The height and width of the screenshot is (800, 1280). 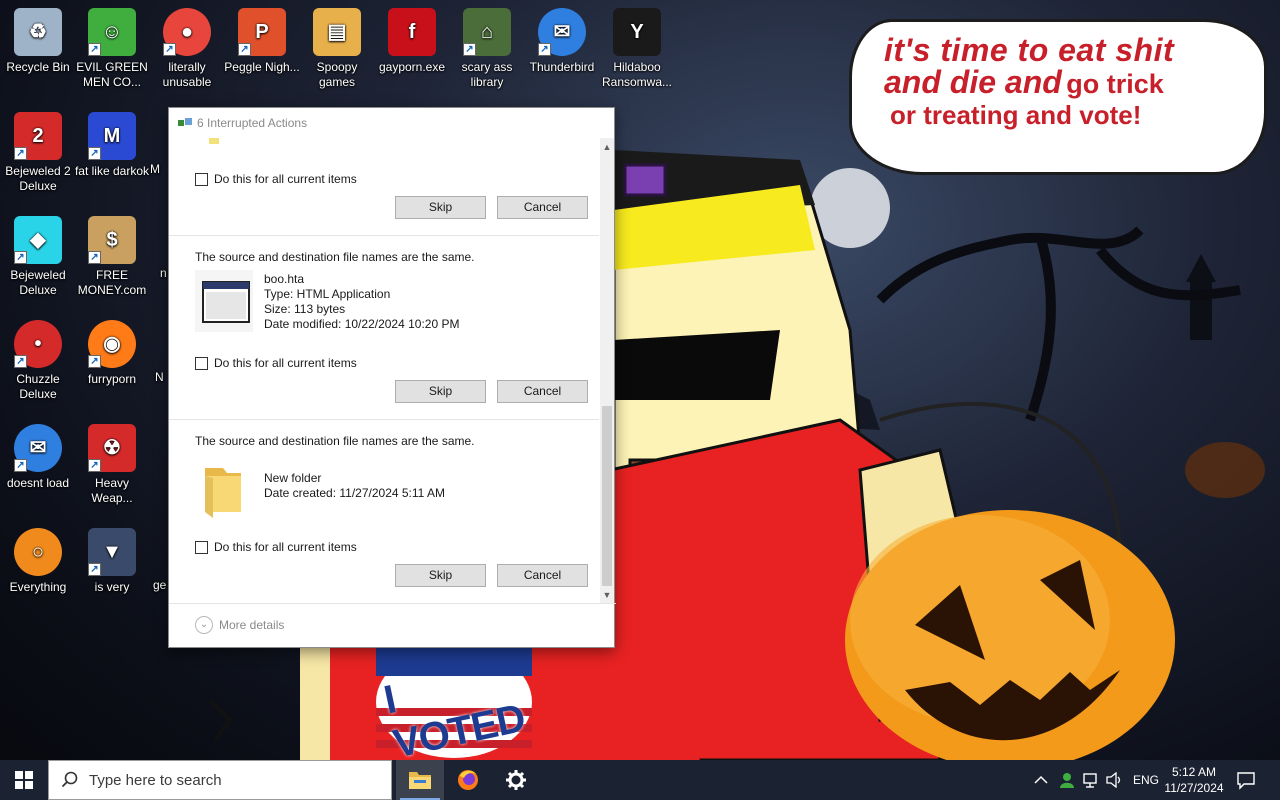 I want to click on desktop-icon-thunderbird-top: ✉ ↗ Thunderbird, so click(x=562, y=41).